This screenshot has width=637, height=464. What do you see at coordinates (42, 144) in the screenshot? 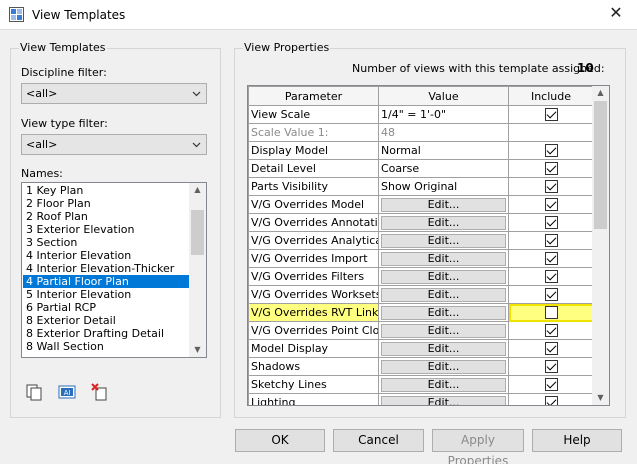
I see `view-type-filter-value: <all>` at bounding box center [42, 144].